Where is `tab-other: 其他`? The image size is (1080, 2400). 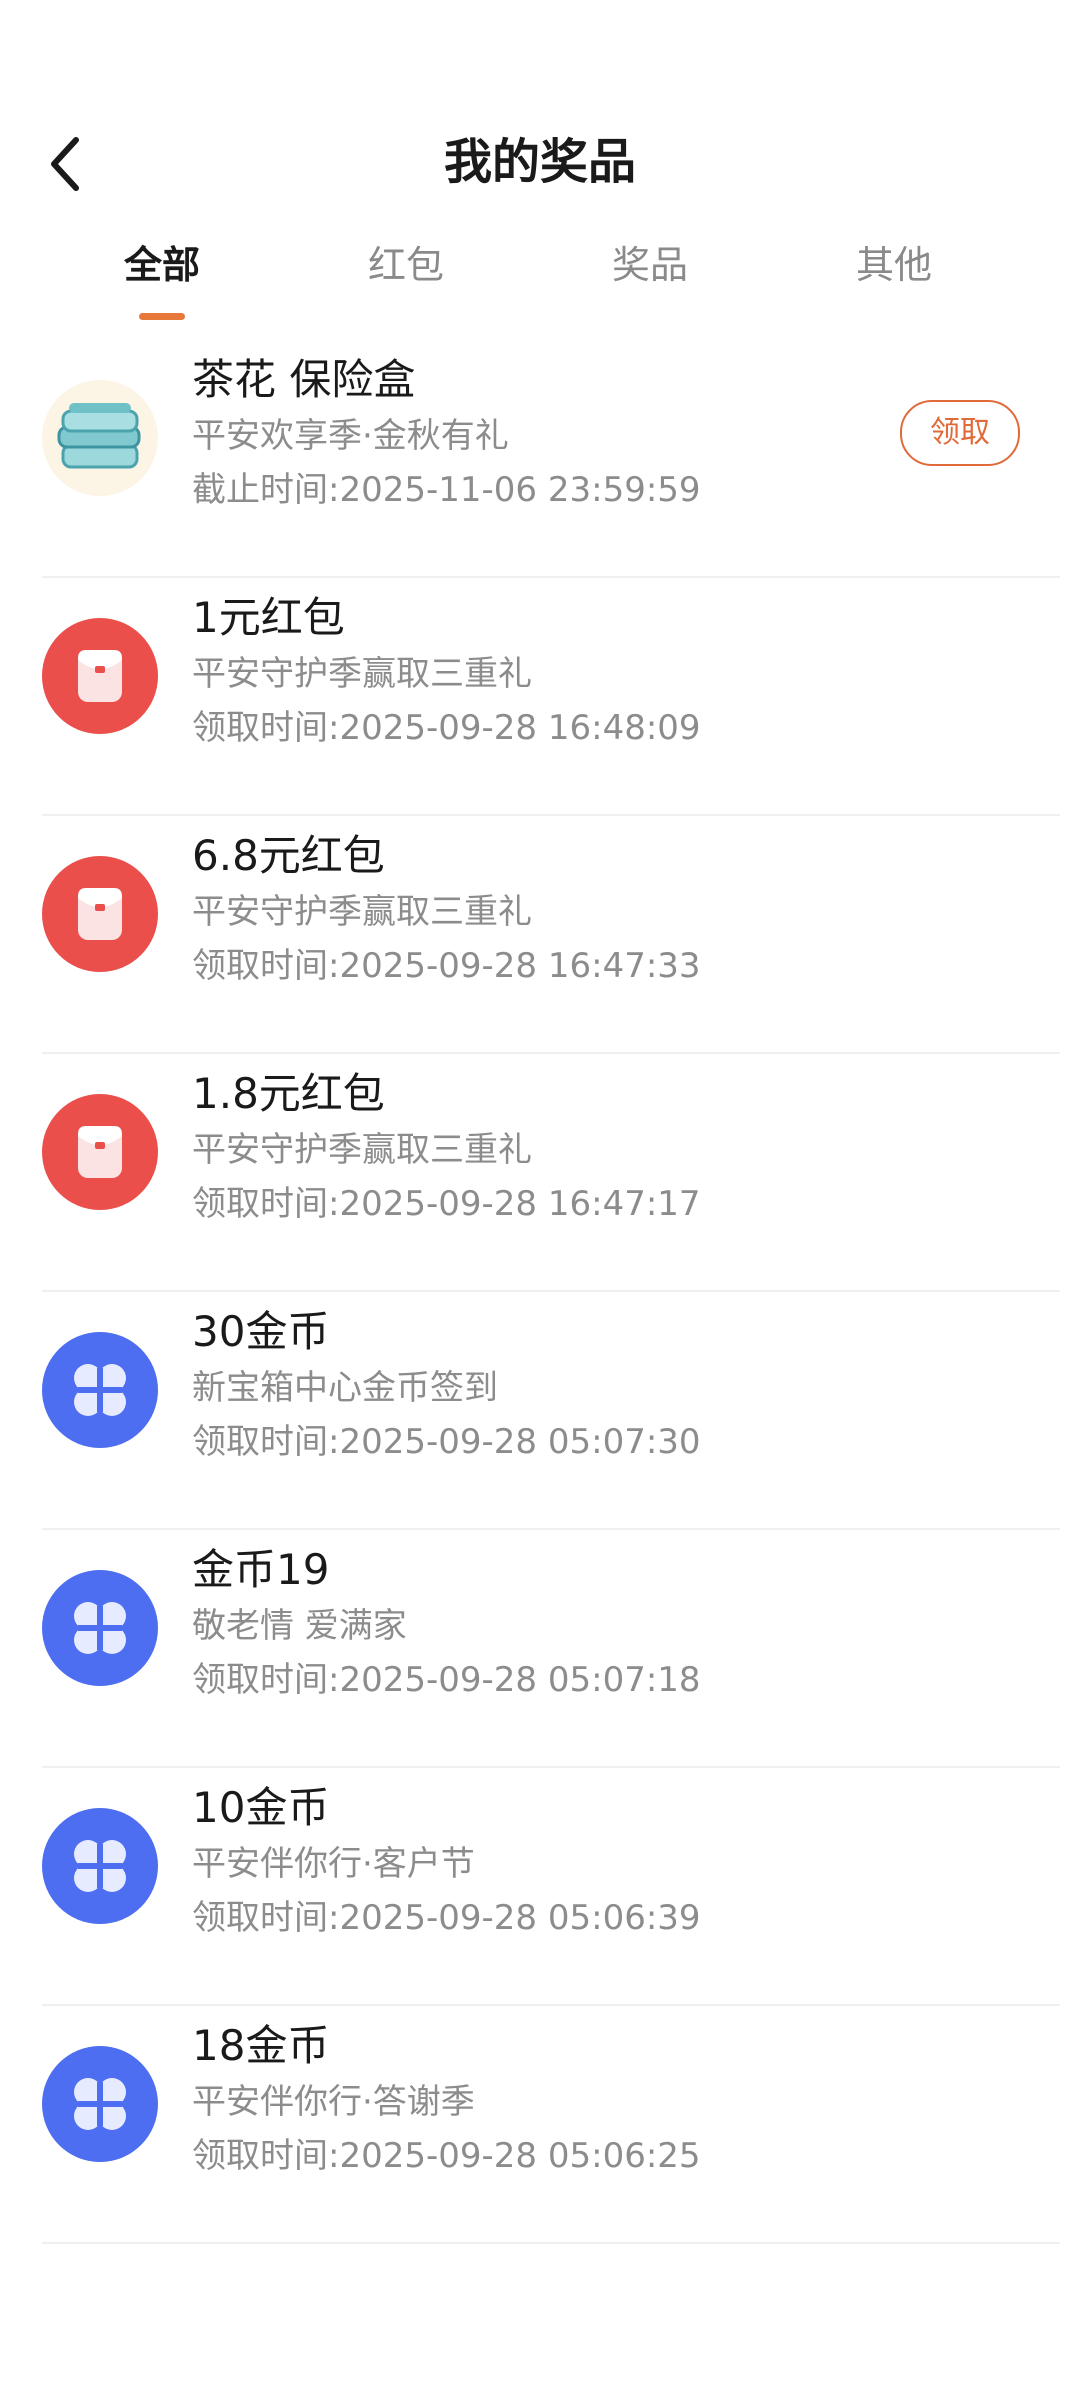
tab-other: 其他 is located at coordinates (894, 275).